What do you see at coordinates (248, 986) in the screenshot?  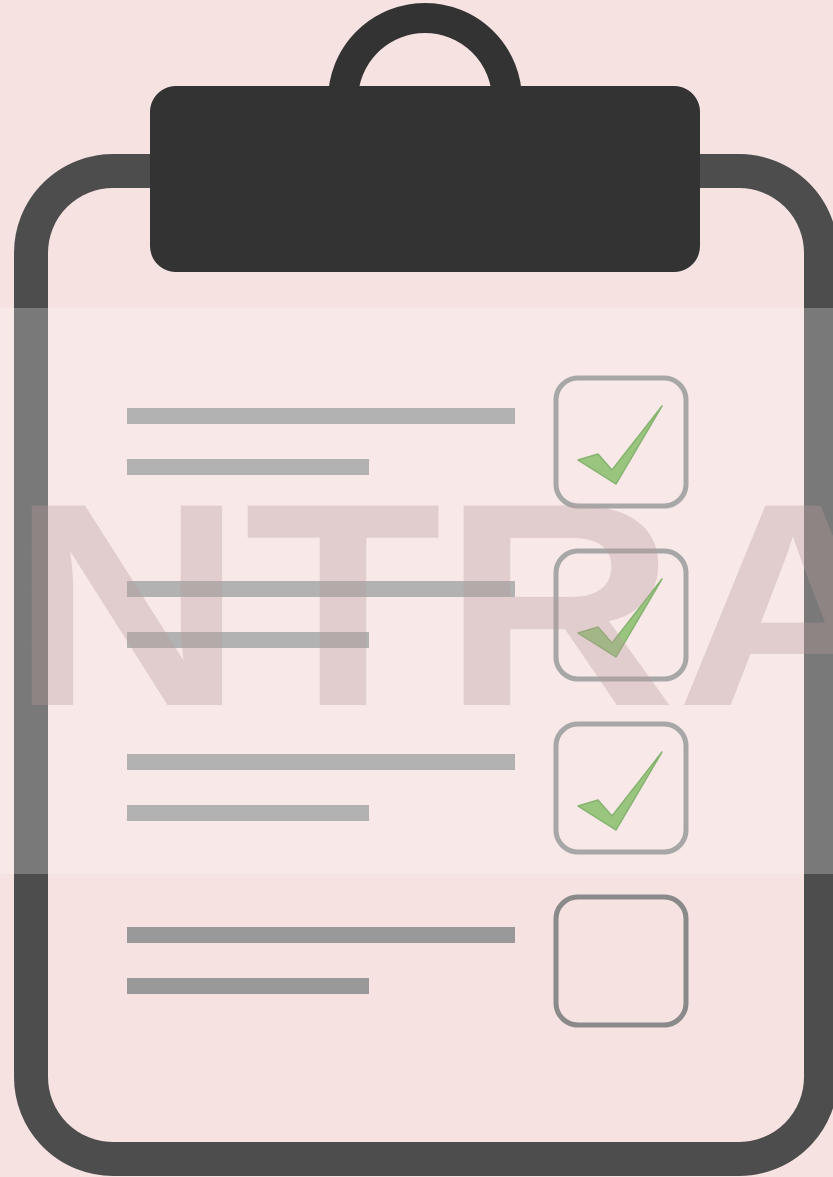 I see `item-text-line-short` at bounding box center [248, 986].